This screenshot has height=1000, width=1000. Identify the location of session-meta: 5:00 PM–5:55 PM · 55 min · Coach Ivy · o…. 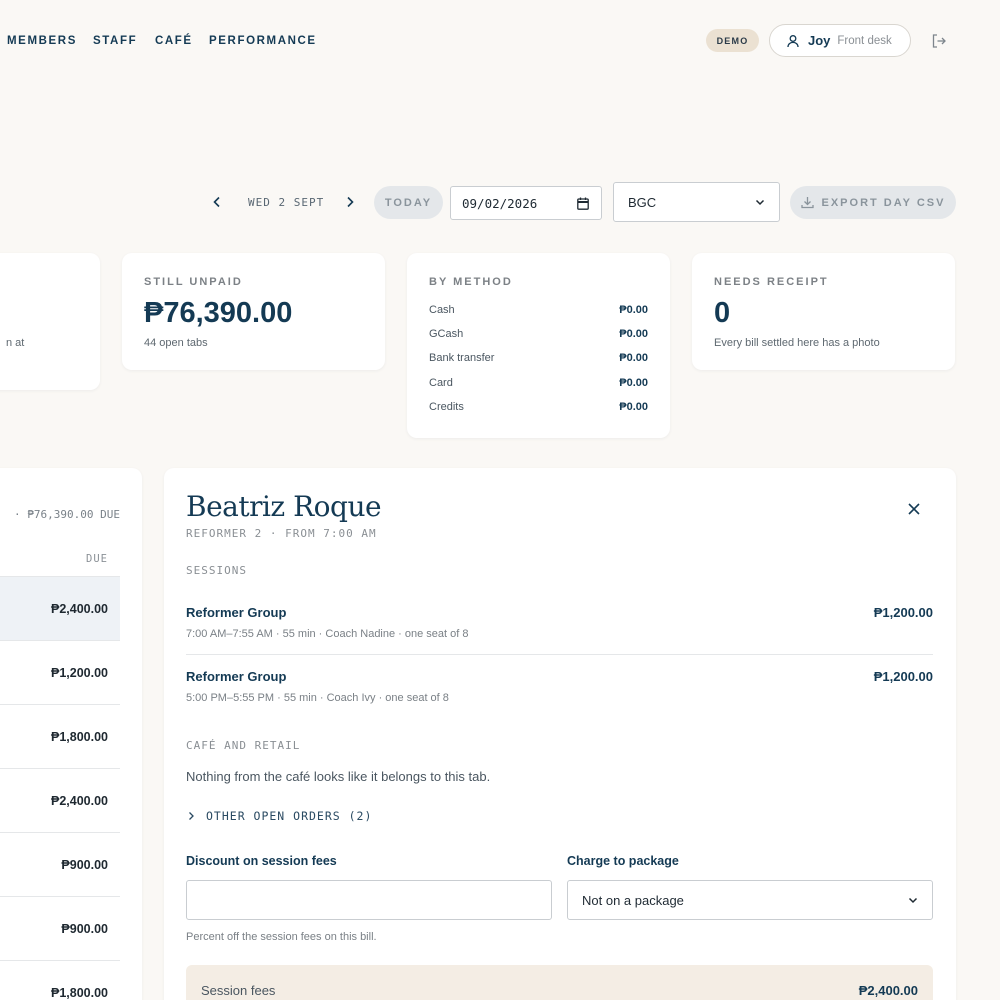
(317, 698).